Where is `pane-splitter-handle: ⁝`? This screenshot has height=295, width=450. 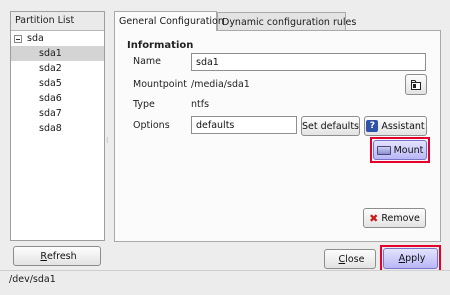 pane-splitter-handle: ⁝ is located at coordinates (107, 140).